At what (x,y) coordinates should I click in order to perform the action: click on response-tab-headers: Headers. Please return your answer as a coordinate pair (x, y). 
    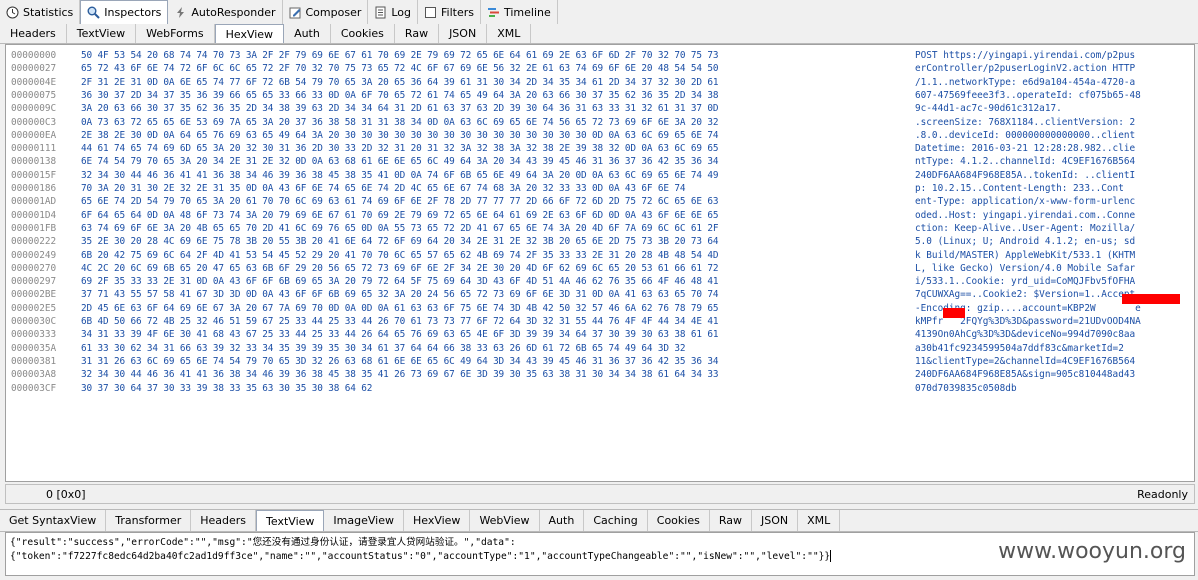
    Looking at the image, I should click on (224, 520).